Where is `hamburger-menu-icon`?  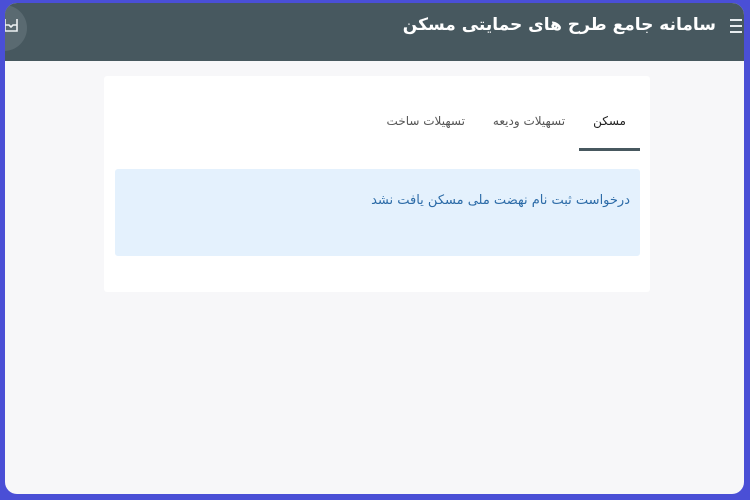
hamburger-menu-icon is located at coordinates (736, 26).